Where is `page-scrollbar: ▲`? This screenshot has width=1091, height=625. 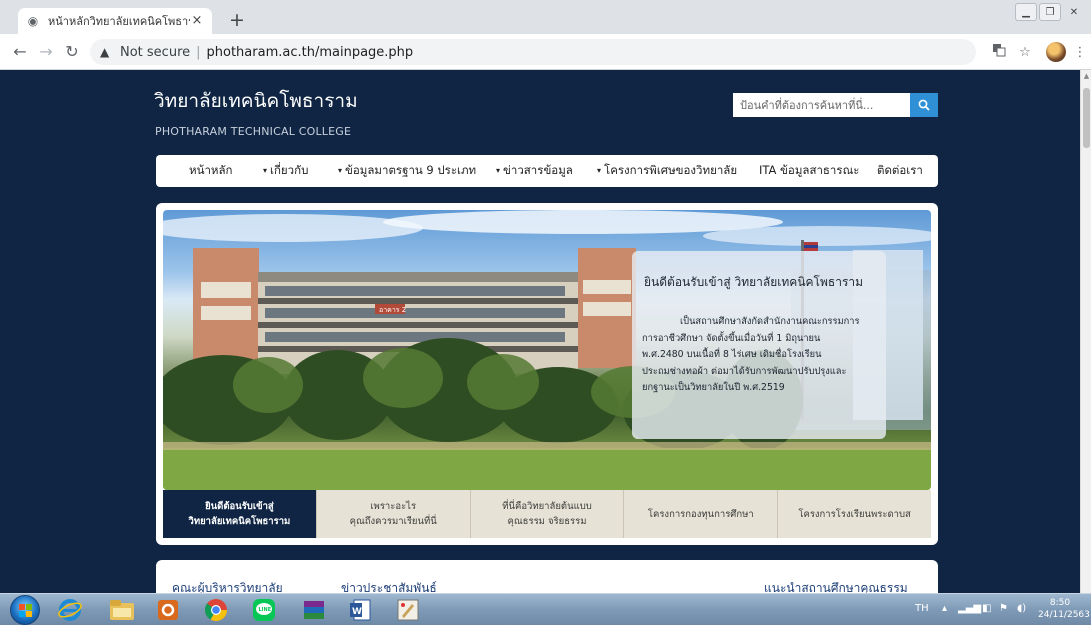 page-scrollbar: ▲ is located at coordinates (1085, 331).